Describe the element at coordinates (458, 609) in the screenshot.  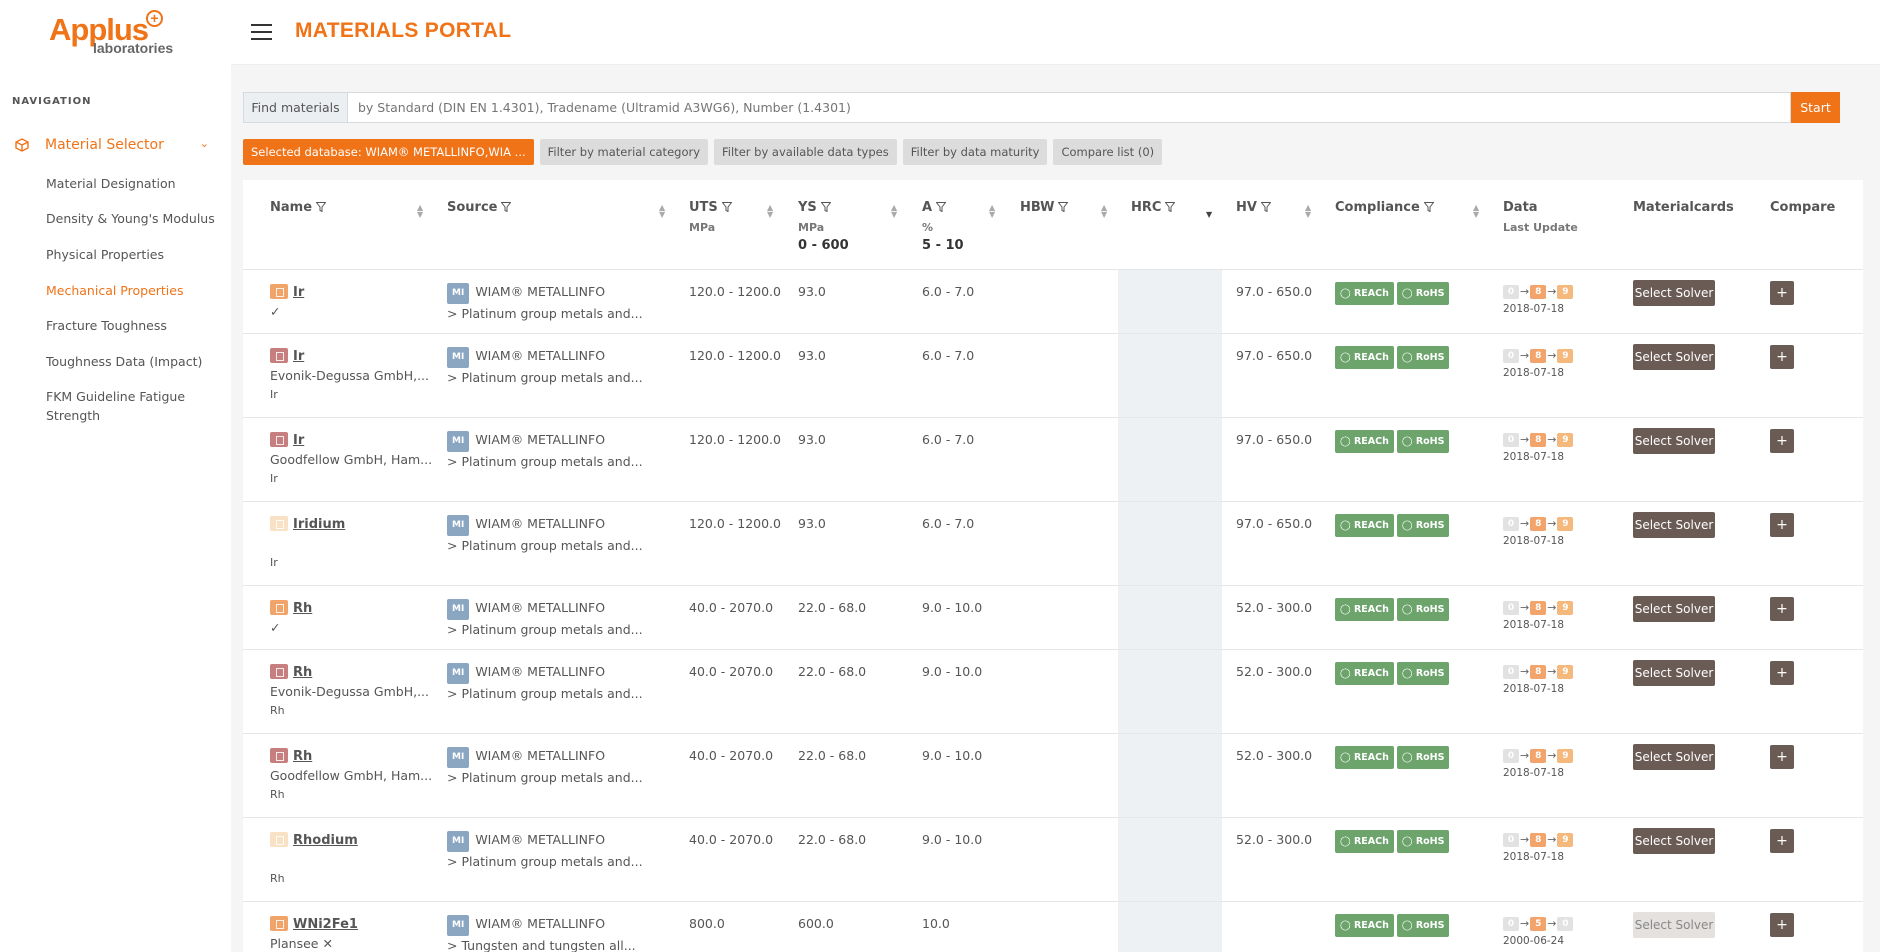
I see `source-badge: MI` at that location.